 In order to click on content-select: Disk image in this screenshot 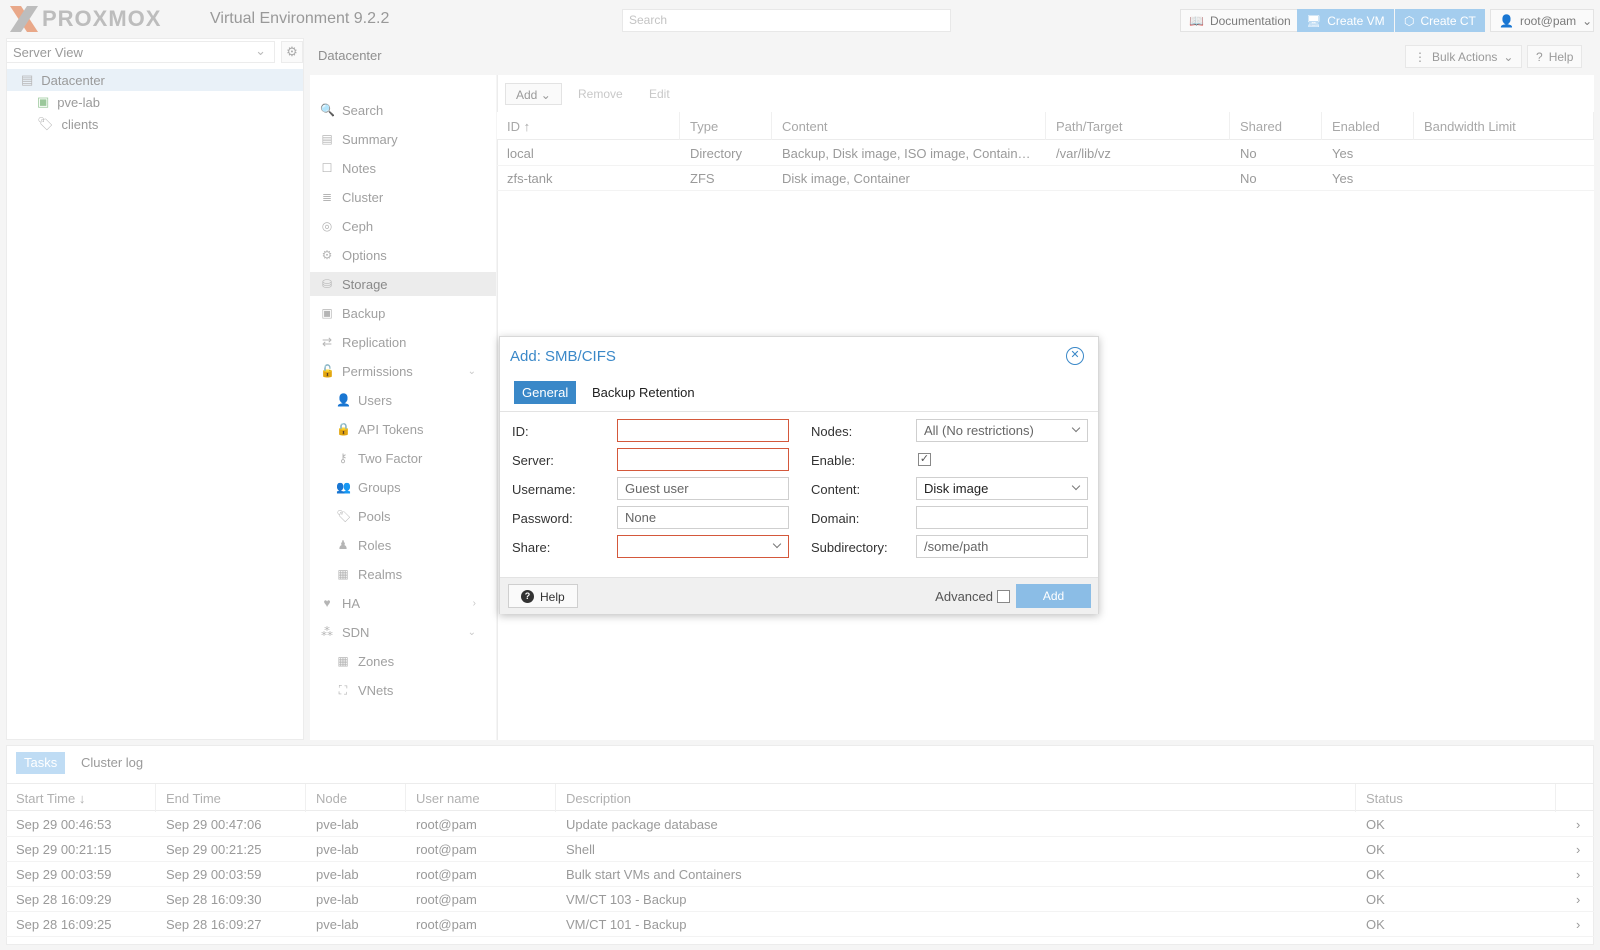, I will do `click(1002, 488)`.